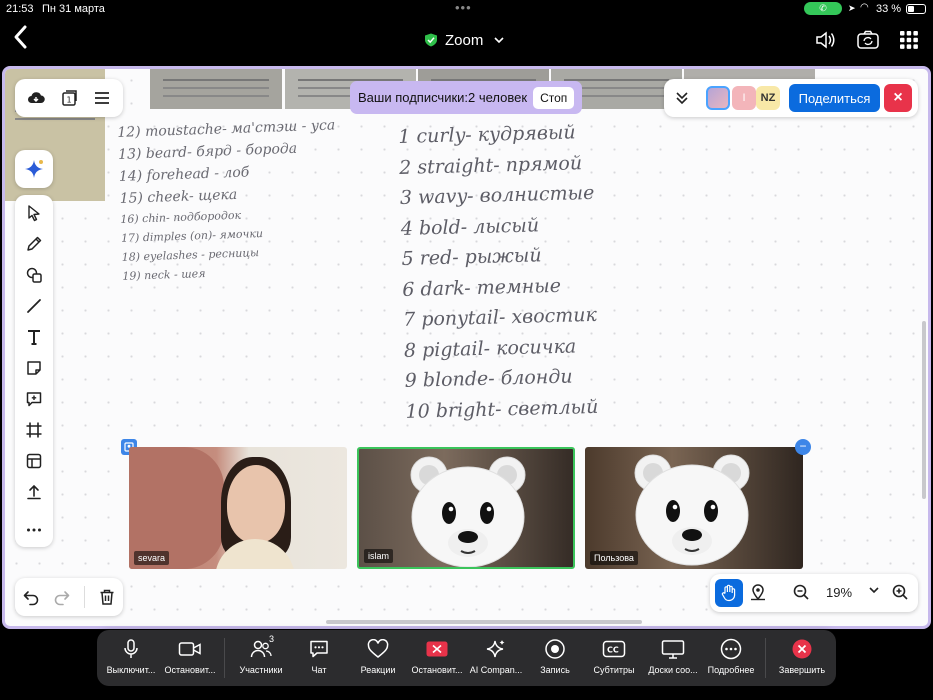 The height and width of the screenshot is (700, 933). I want to click on zoom-in-icon, so click(900, 592).